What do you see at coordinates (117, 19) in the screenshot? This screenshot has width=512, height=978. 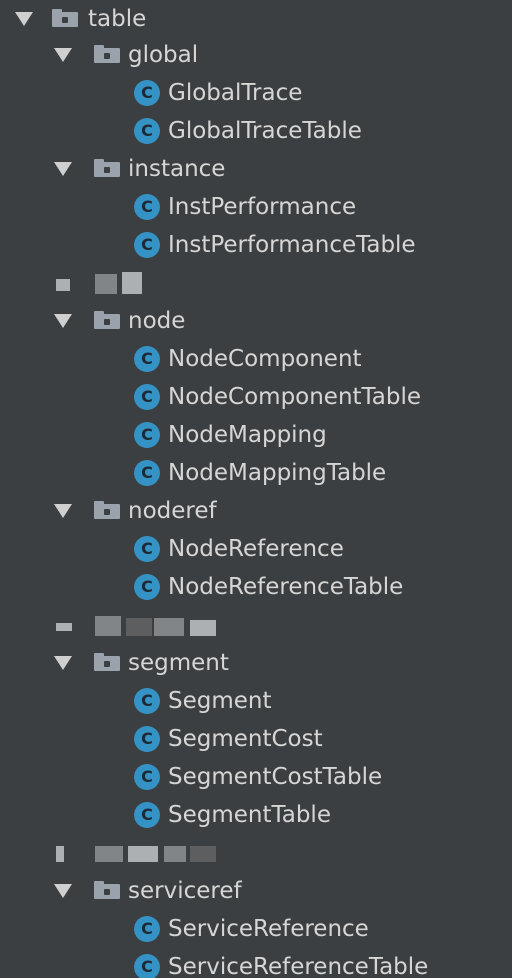 I see `tree-node-label: table` at bounding box center [117, 19].